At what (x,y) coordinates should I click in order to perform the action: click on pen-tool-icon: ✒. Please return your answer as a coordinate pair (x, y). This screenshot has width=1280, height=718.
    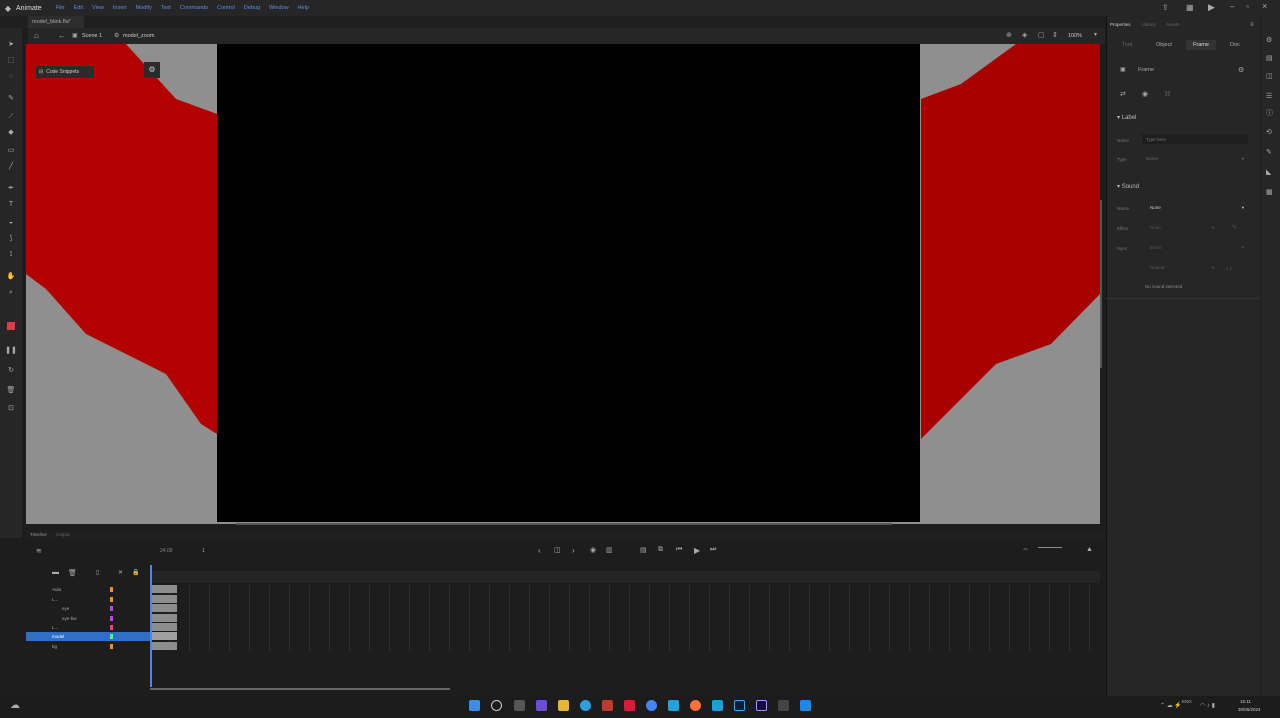
    Looking at the image, I should click on (11, 189).